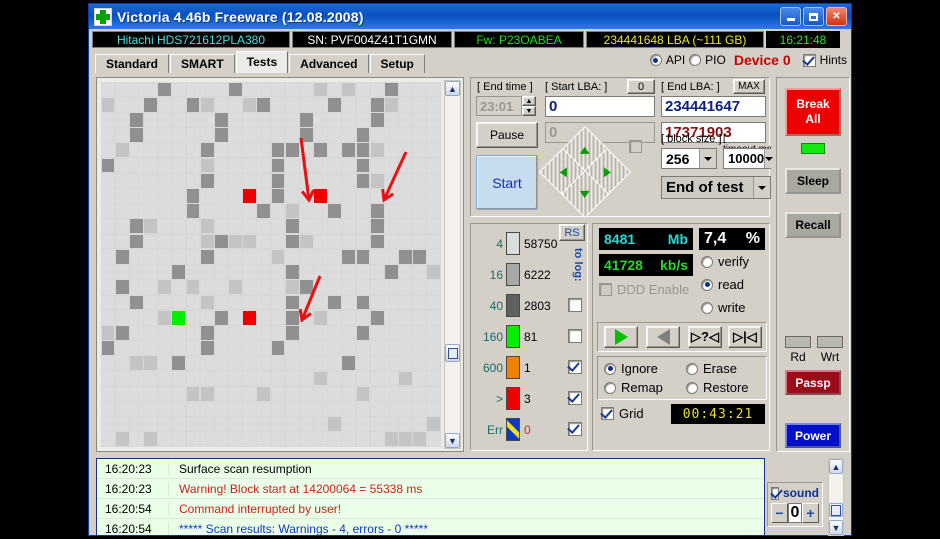  What do you see at coordinates (836, 16) in the screenshot?
I see `close-button: ✕` at bounding box center [836, 16].